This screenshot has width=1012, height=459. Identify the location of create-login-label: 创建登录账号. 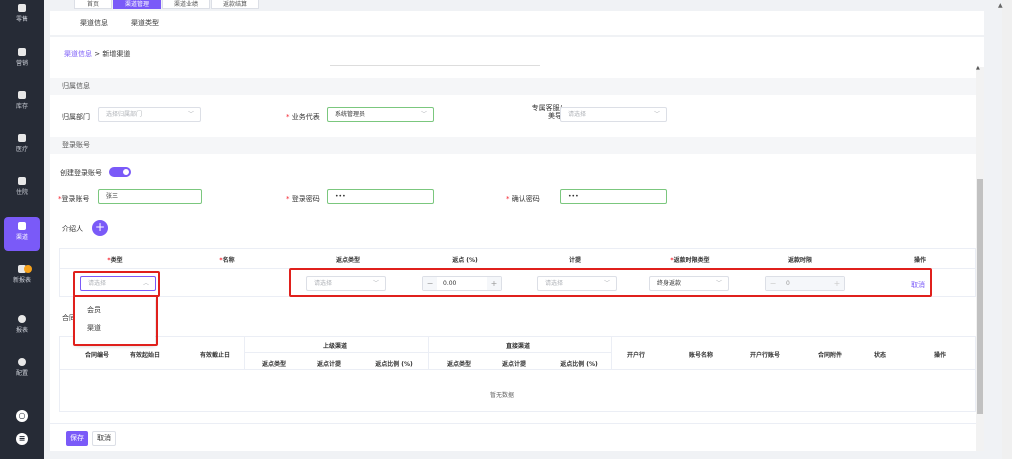
(81, 173).